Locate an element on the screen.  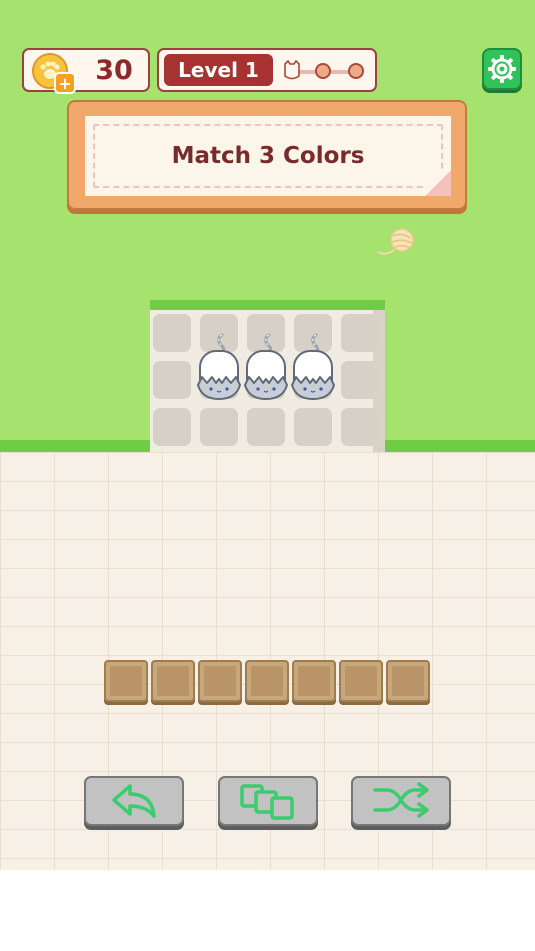
cat-head-icon is located at coordinates (292, 70).